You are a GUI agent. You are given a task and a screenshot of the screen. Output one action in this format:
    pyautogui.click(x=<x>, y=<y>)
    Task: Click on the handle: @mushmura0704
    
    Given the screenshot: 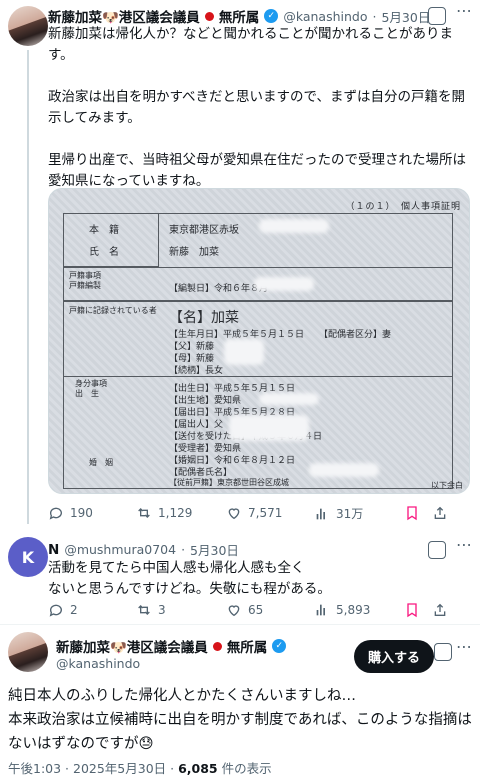 What is the action you would take?
    pyautogui.click(x=120, y=549)
    